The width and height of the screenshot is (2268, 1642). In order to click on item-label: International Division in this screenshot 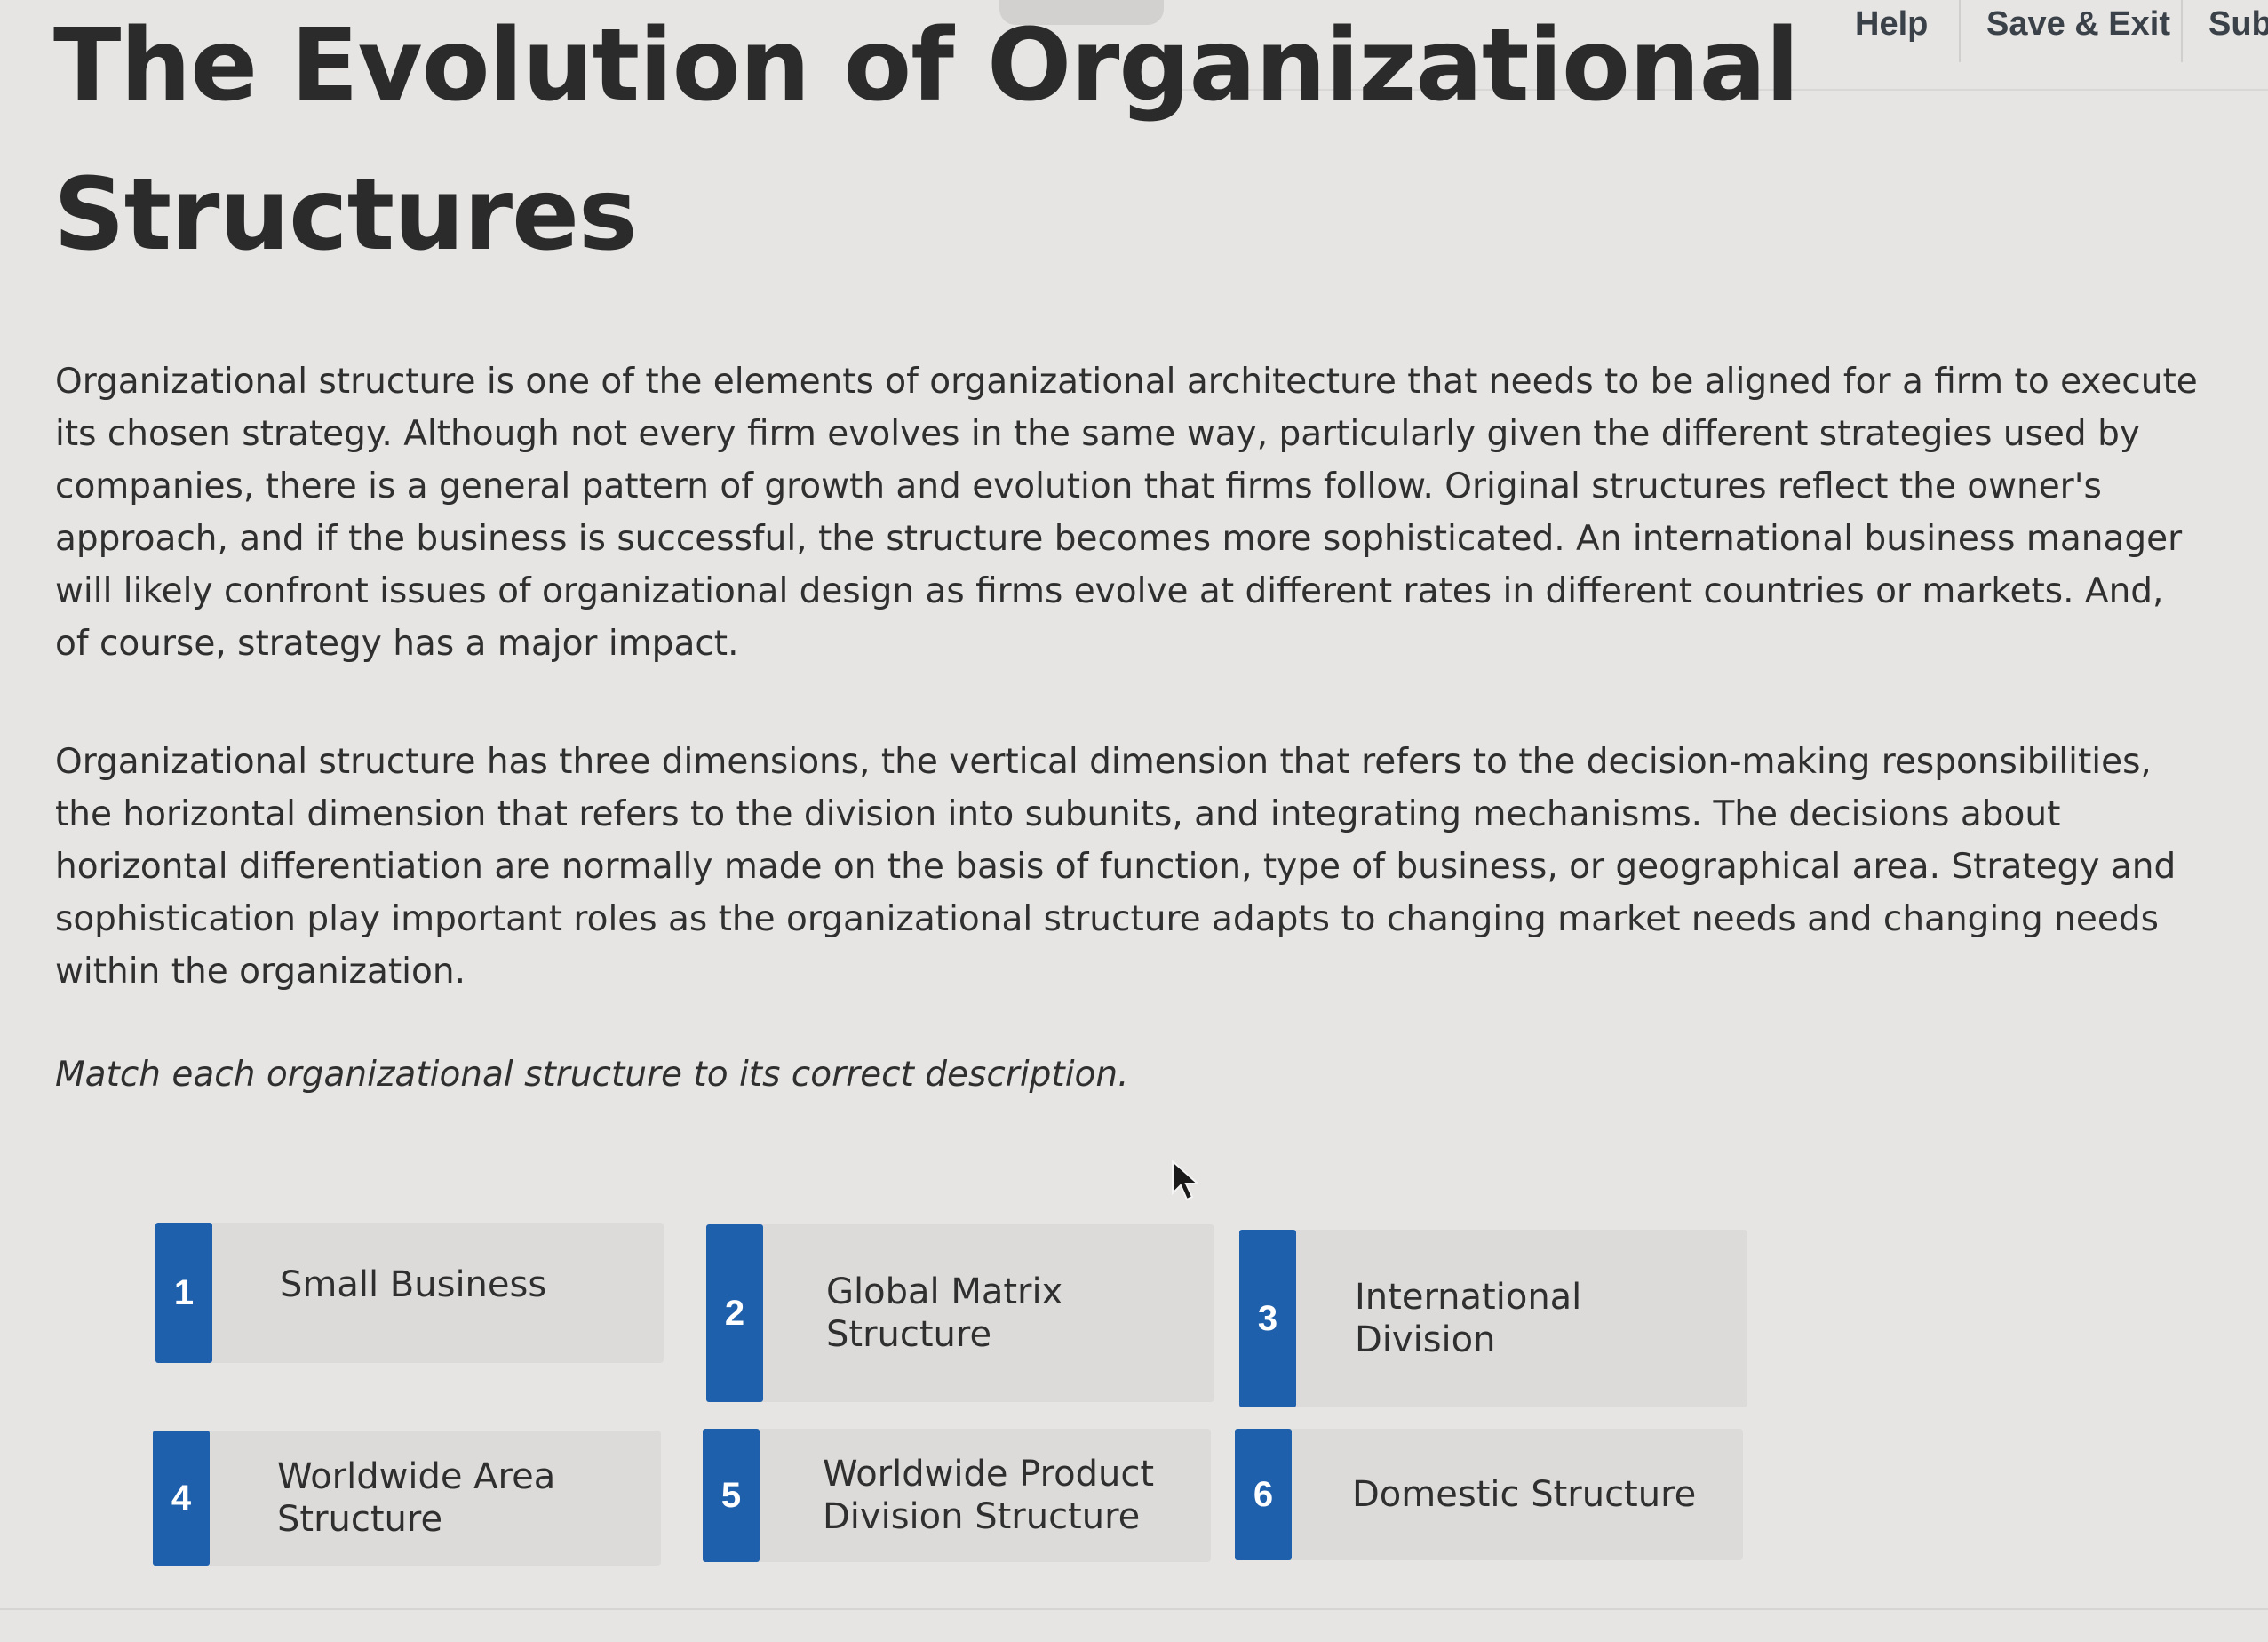, I will do `click(1468, 1318)`.